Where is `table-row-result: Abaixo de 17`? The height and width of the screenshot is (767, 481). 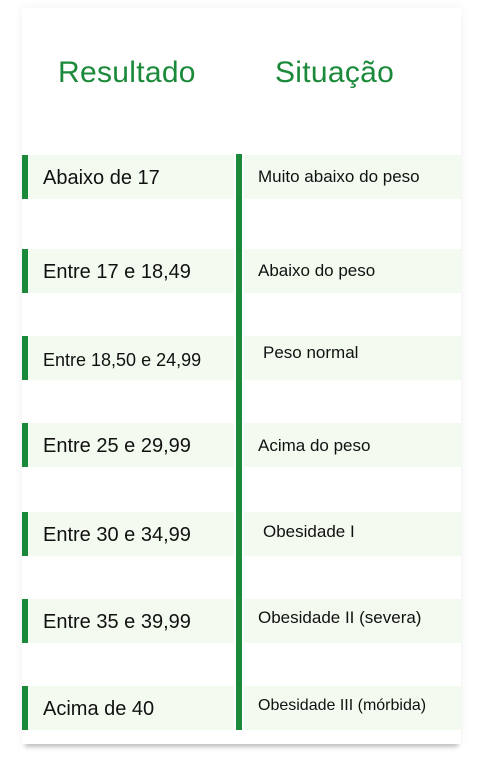
table-row-result: Abaixo de 17 is located at coordinates (128, 177).